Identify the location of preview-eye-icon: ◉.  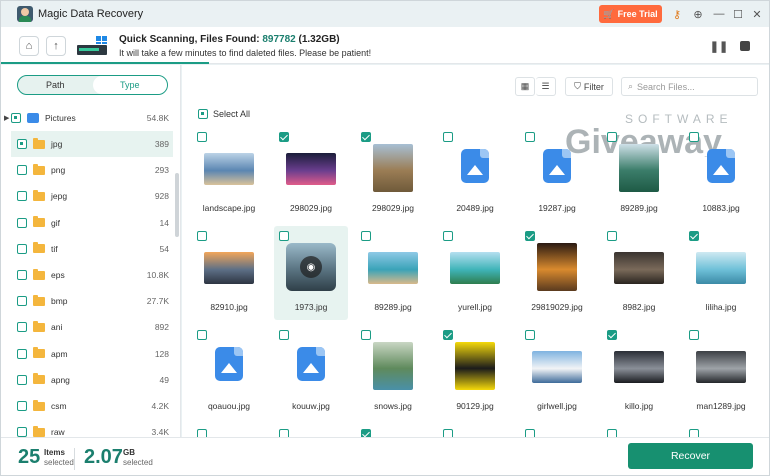
(311, 267).